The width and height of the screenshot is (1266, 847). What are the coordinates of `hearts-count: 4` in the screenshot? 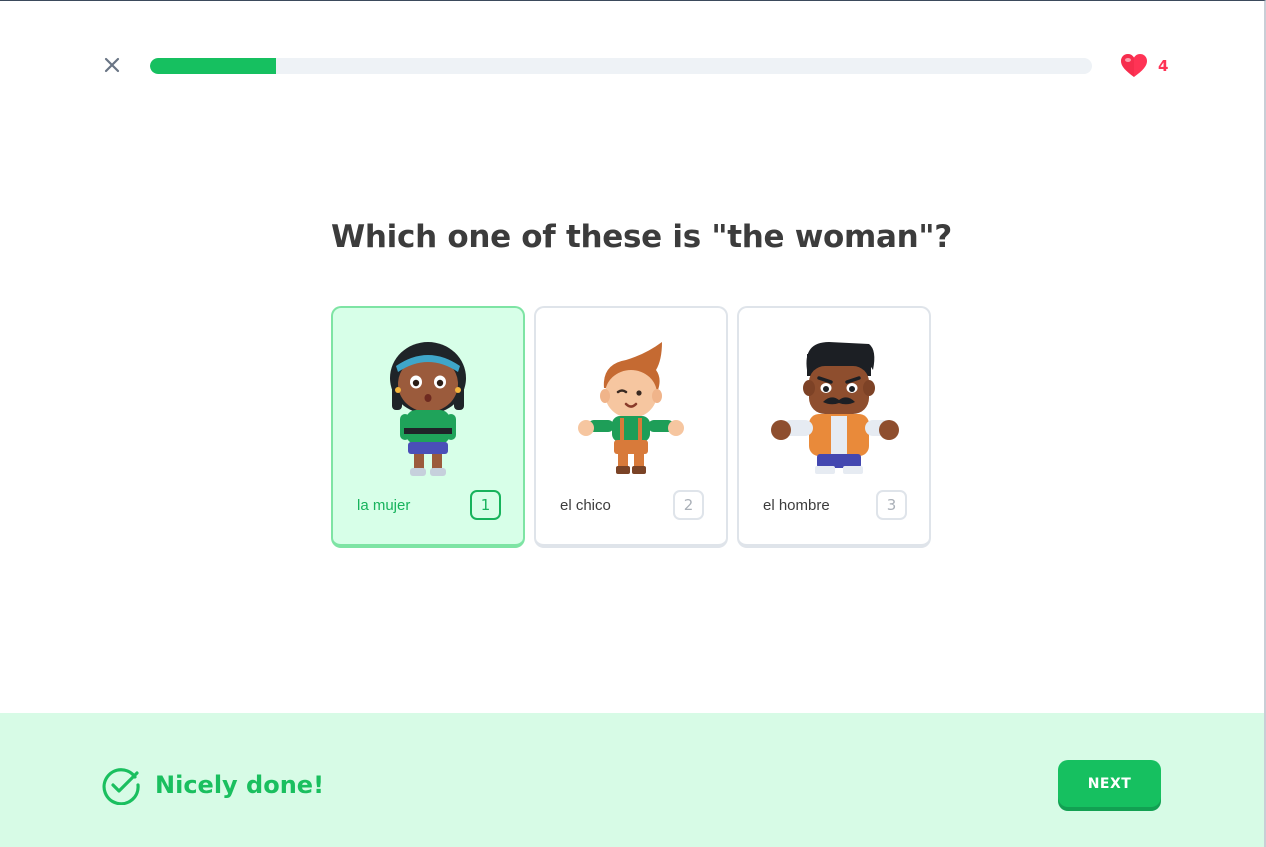 It's located at (1163, 66).